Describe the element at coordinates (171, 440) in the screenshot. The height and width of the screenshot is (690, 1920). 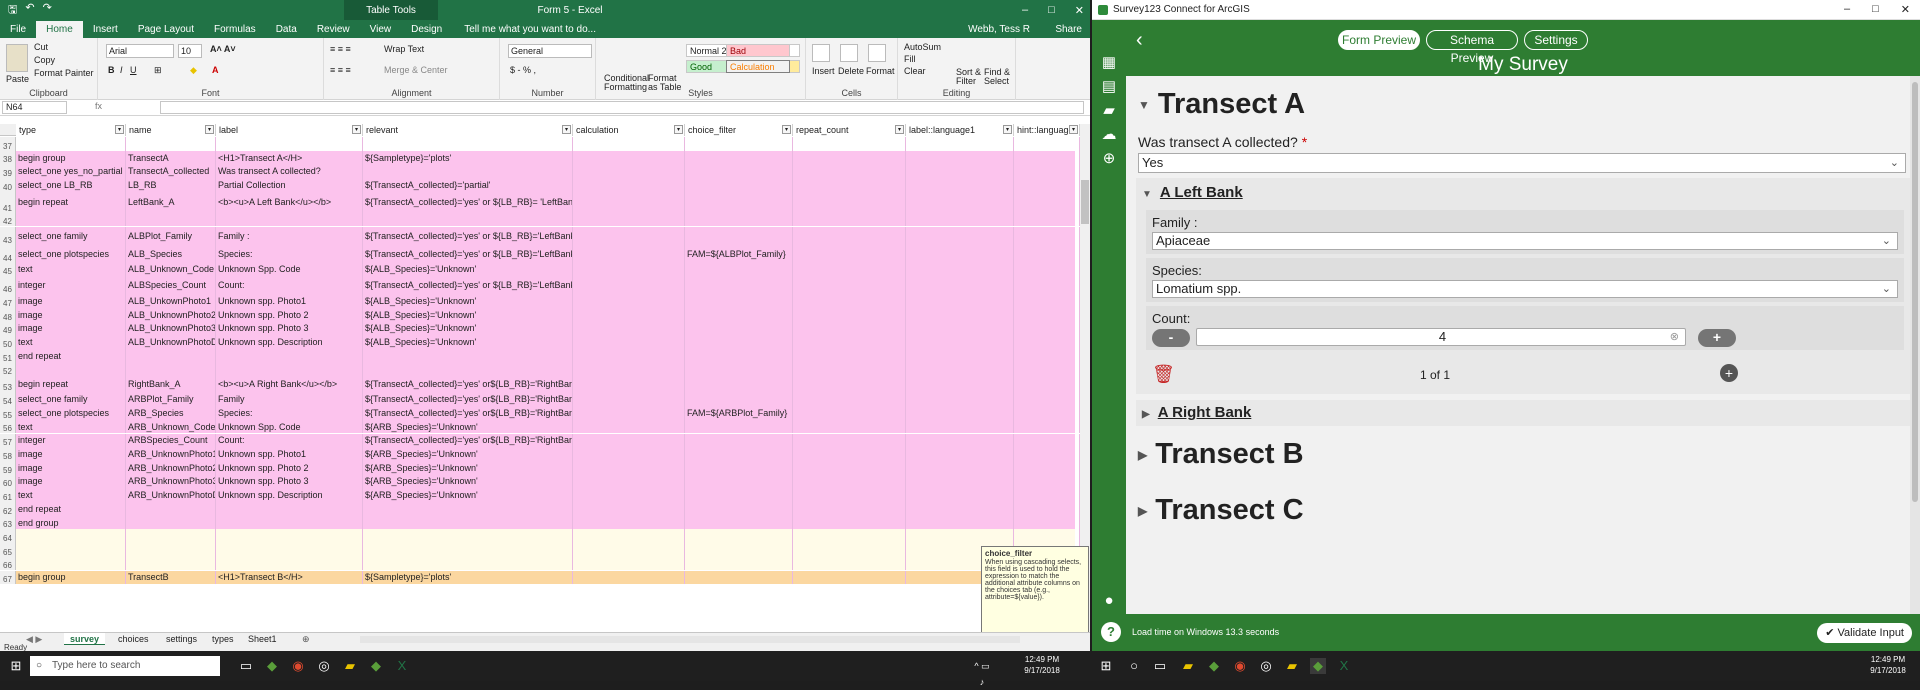
I see `cell: ARBSpecies_Count` at that location.